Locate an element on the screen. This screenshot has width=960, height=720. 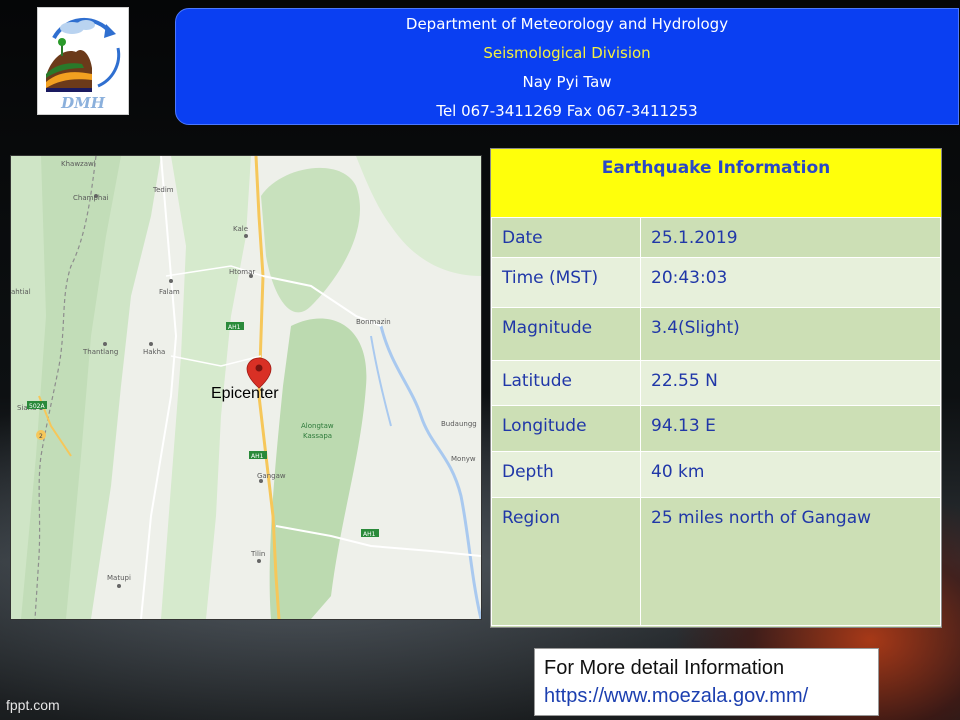
division-name: Seismological Division is located at coordinates (567, 53).